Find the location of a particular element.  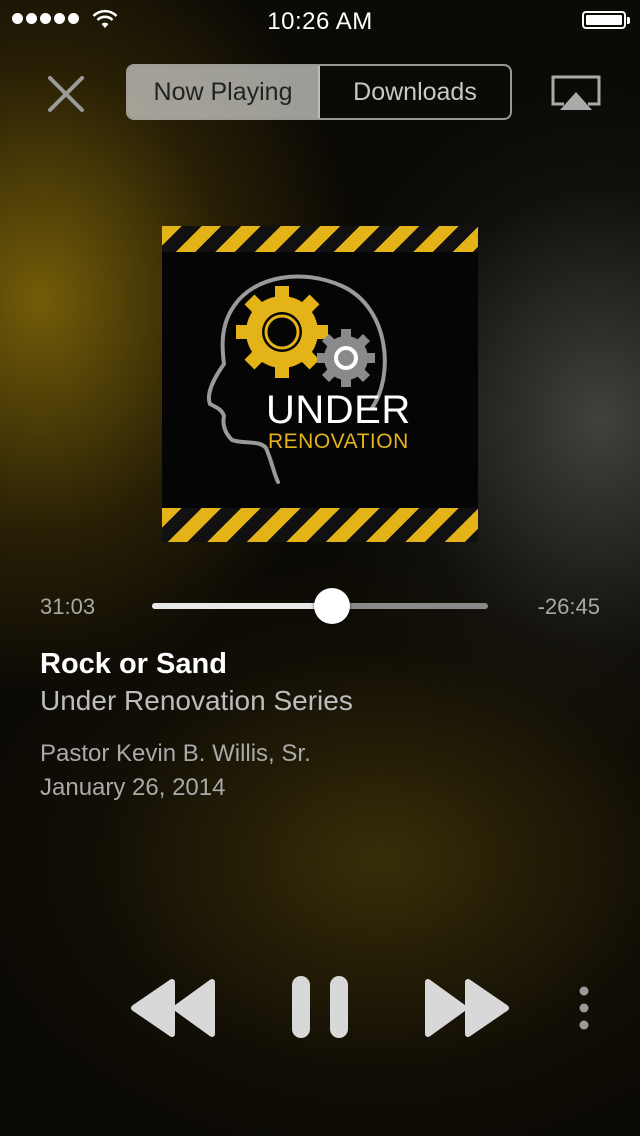

track-speaker: Pastor Kevin B. Willis, Sr. is located at coordinates (175, 753).